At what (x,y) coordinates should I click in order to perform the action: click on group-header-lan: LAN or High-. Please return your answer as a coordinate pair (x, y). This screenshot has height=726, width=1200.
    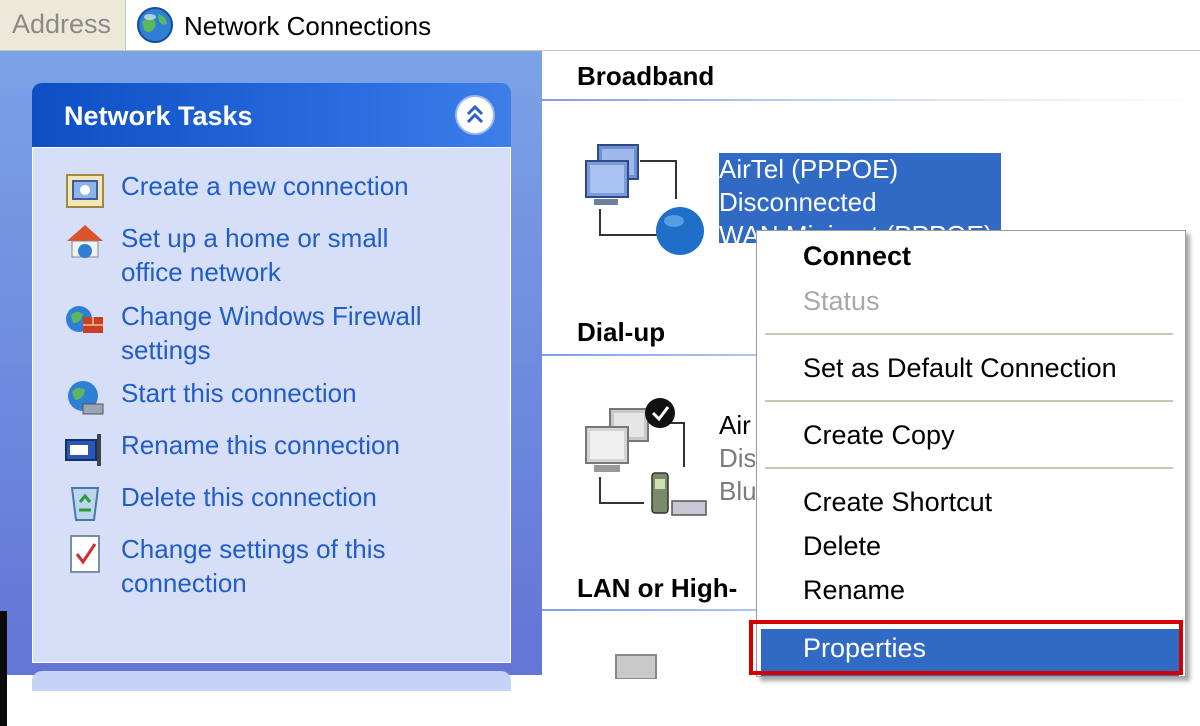
    Looking at the image, I should click on (657, 588).